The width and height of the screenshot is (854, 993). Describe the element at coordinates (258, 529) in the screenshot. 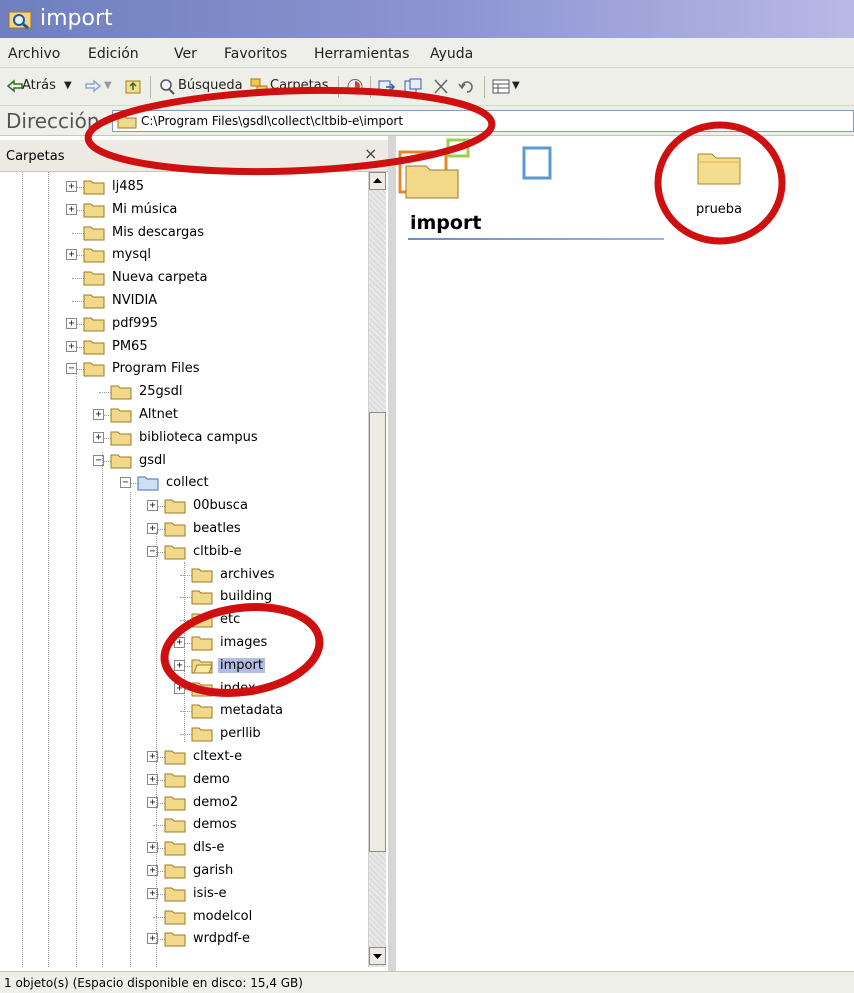

I see `tree-item: + beatles` at that location.